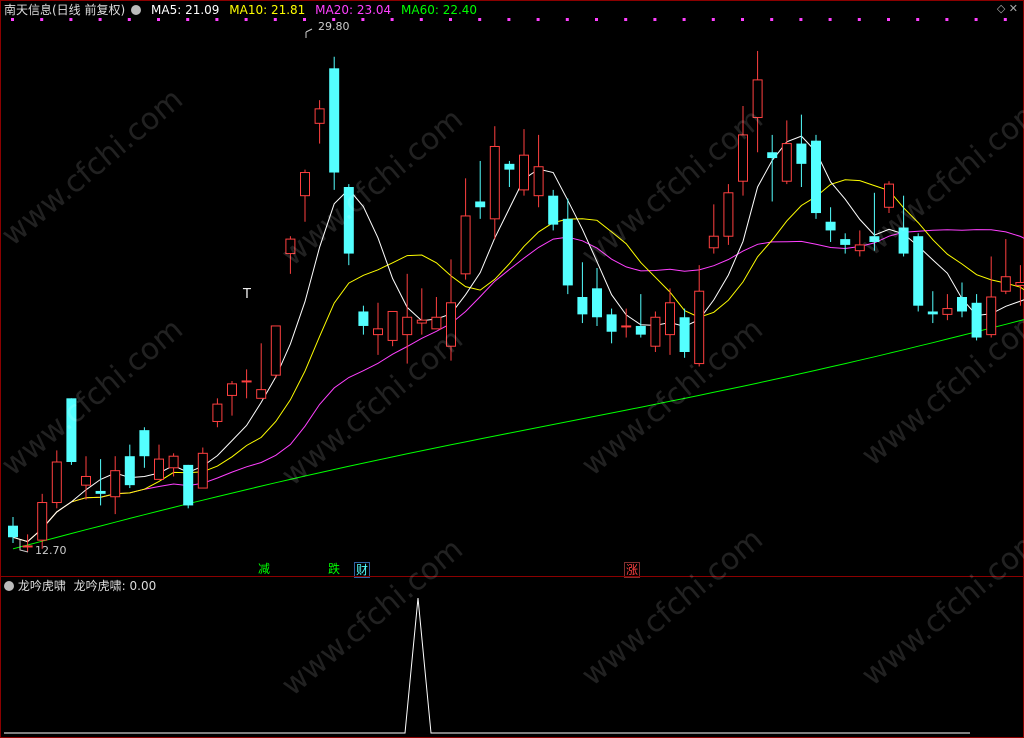 The width and height of the screenshot is (1024, 738). What do you see at coordinates (334, 26) in the screenshot?
I see `high-price-label: 29.80` at bounding box center [334, 26].